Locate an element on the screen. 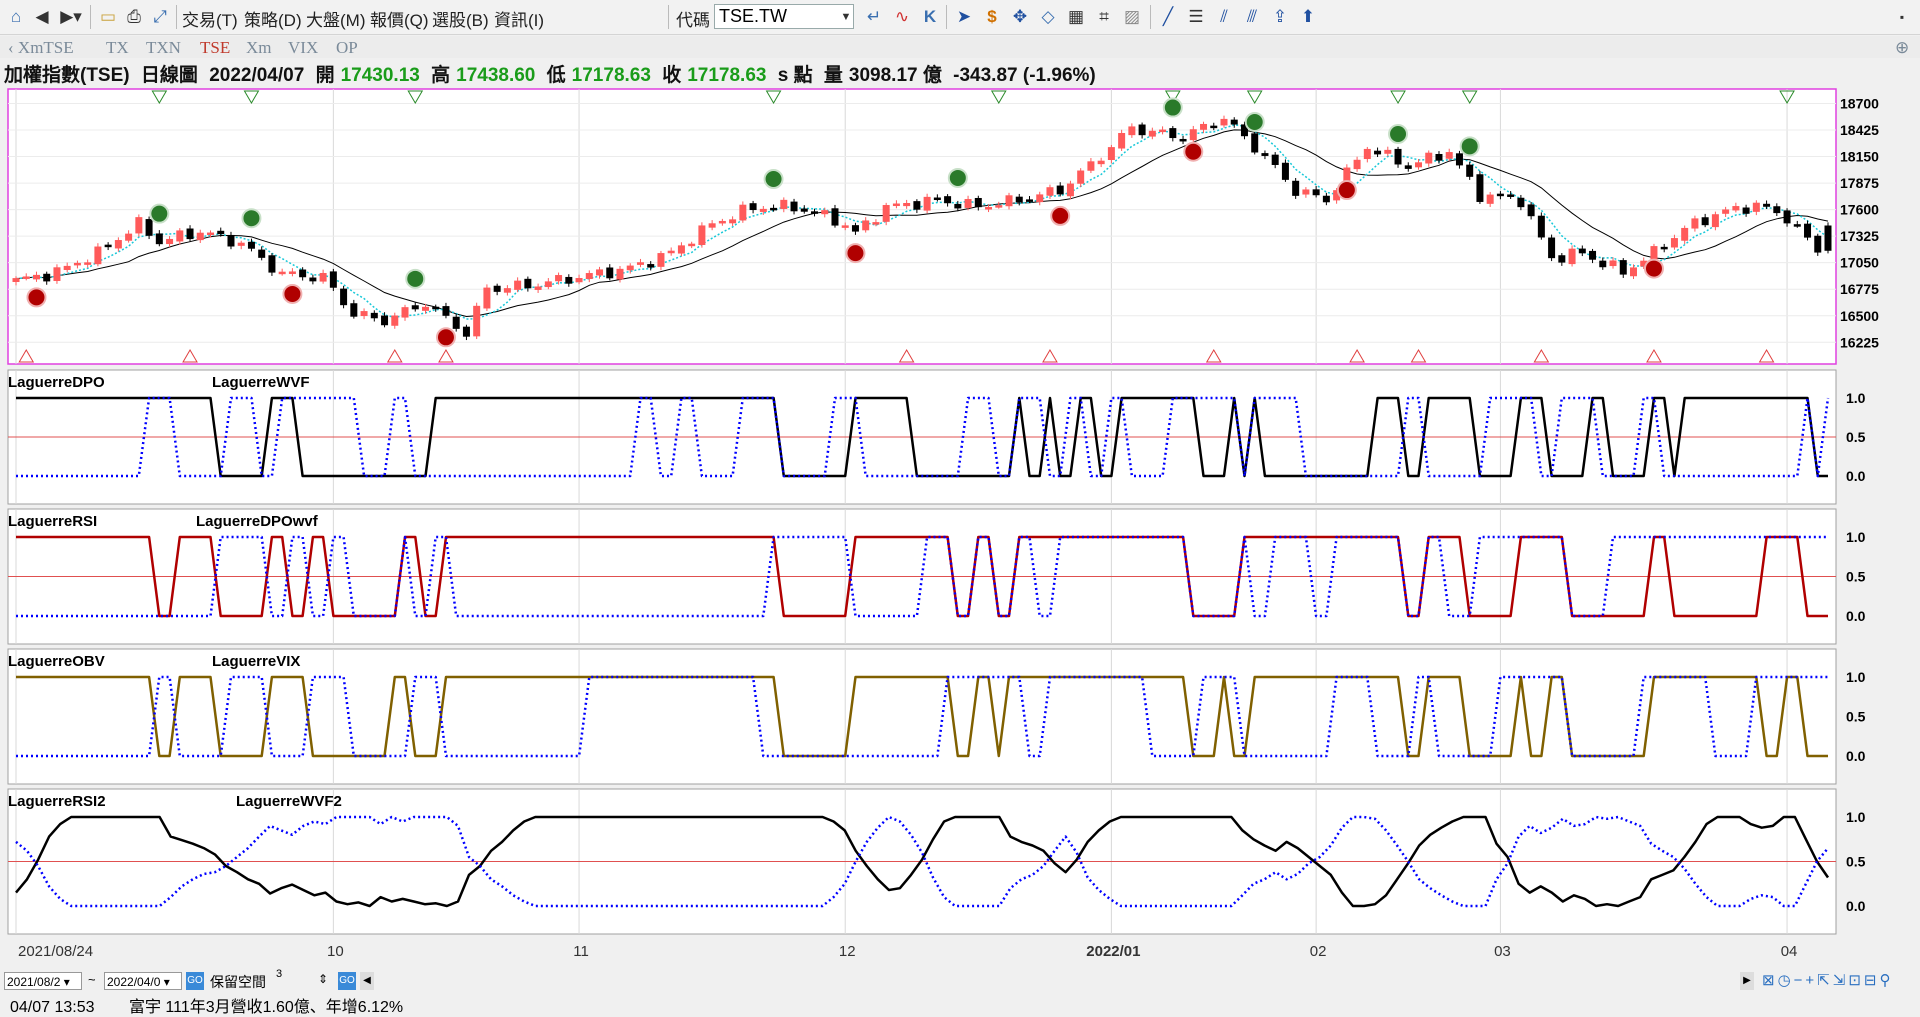  x-tick-label: 11 is located at coordinates (581, 951).